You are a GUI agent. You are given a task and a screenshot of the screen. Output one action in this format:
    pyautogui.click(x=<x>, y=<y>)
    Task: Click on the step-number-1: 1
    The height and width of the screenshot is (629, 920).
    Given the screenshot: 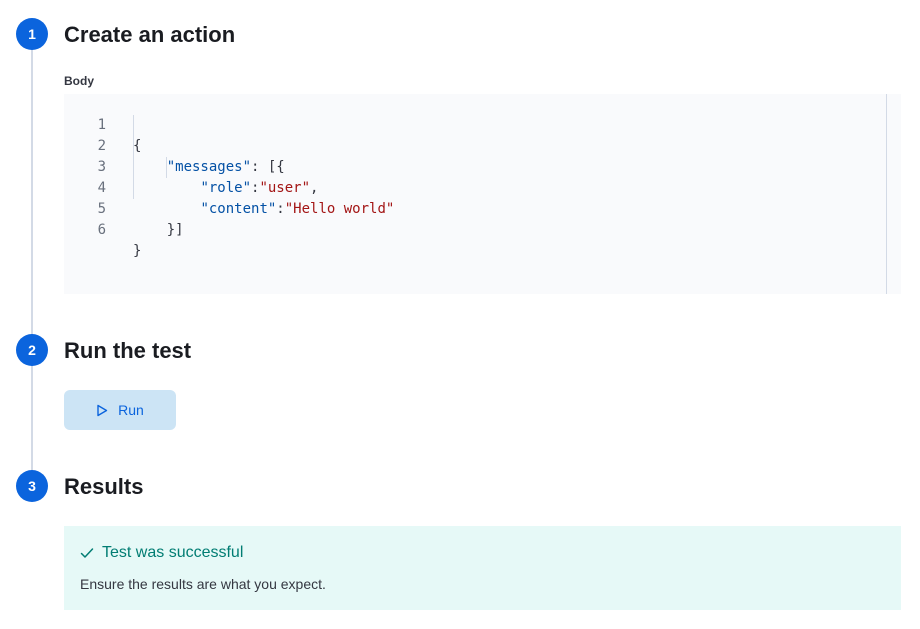 What is the action you would take?
    pyautogui.click(x=32, y=34)
    